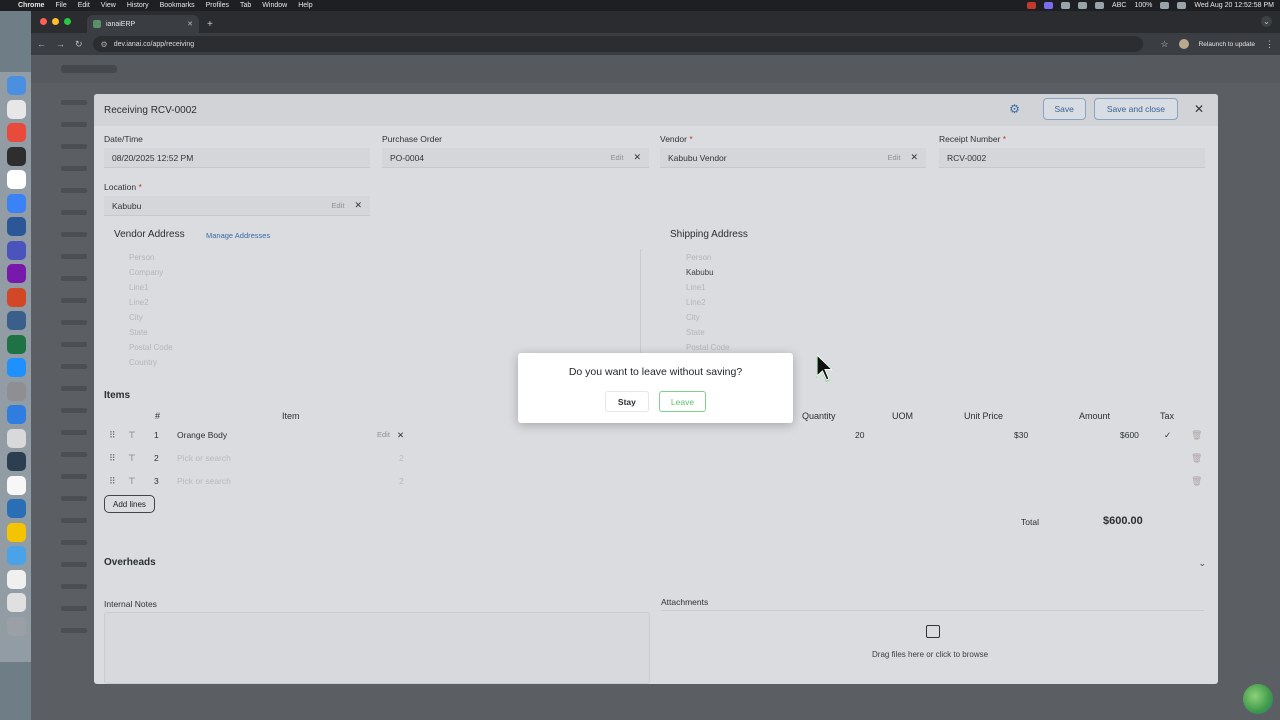 This screenshot has height=720, width=1280. Describe the element at coordinates (16, 579) in the screenshot. I see `document-icon` at that location.